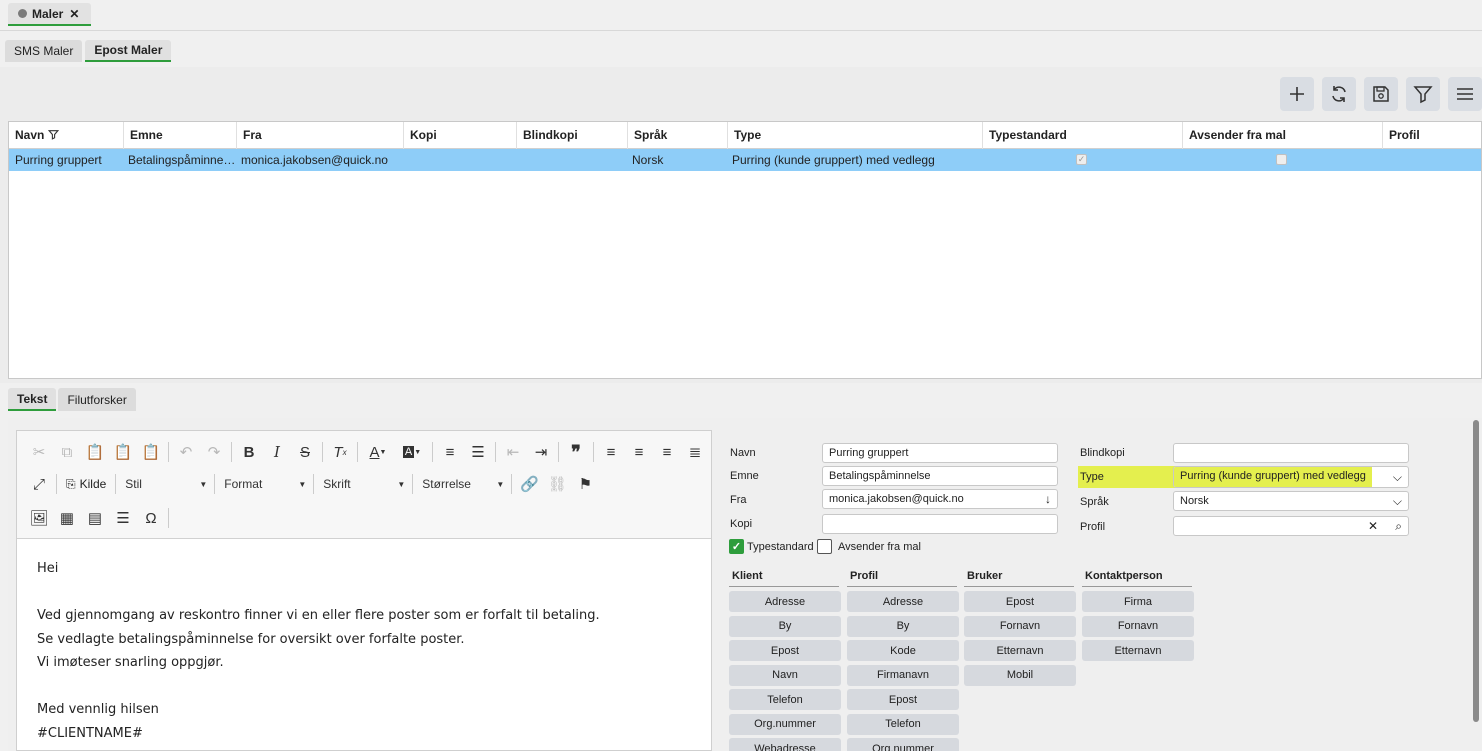 The image size is (1482, 751). Describe the element at coordinates (450, 452) in the screenshot. I see `numbered-list-icon: ≡` at that location.